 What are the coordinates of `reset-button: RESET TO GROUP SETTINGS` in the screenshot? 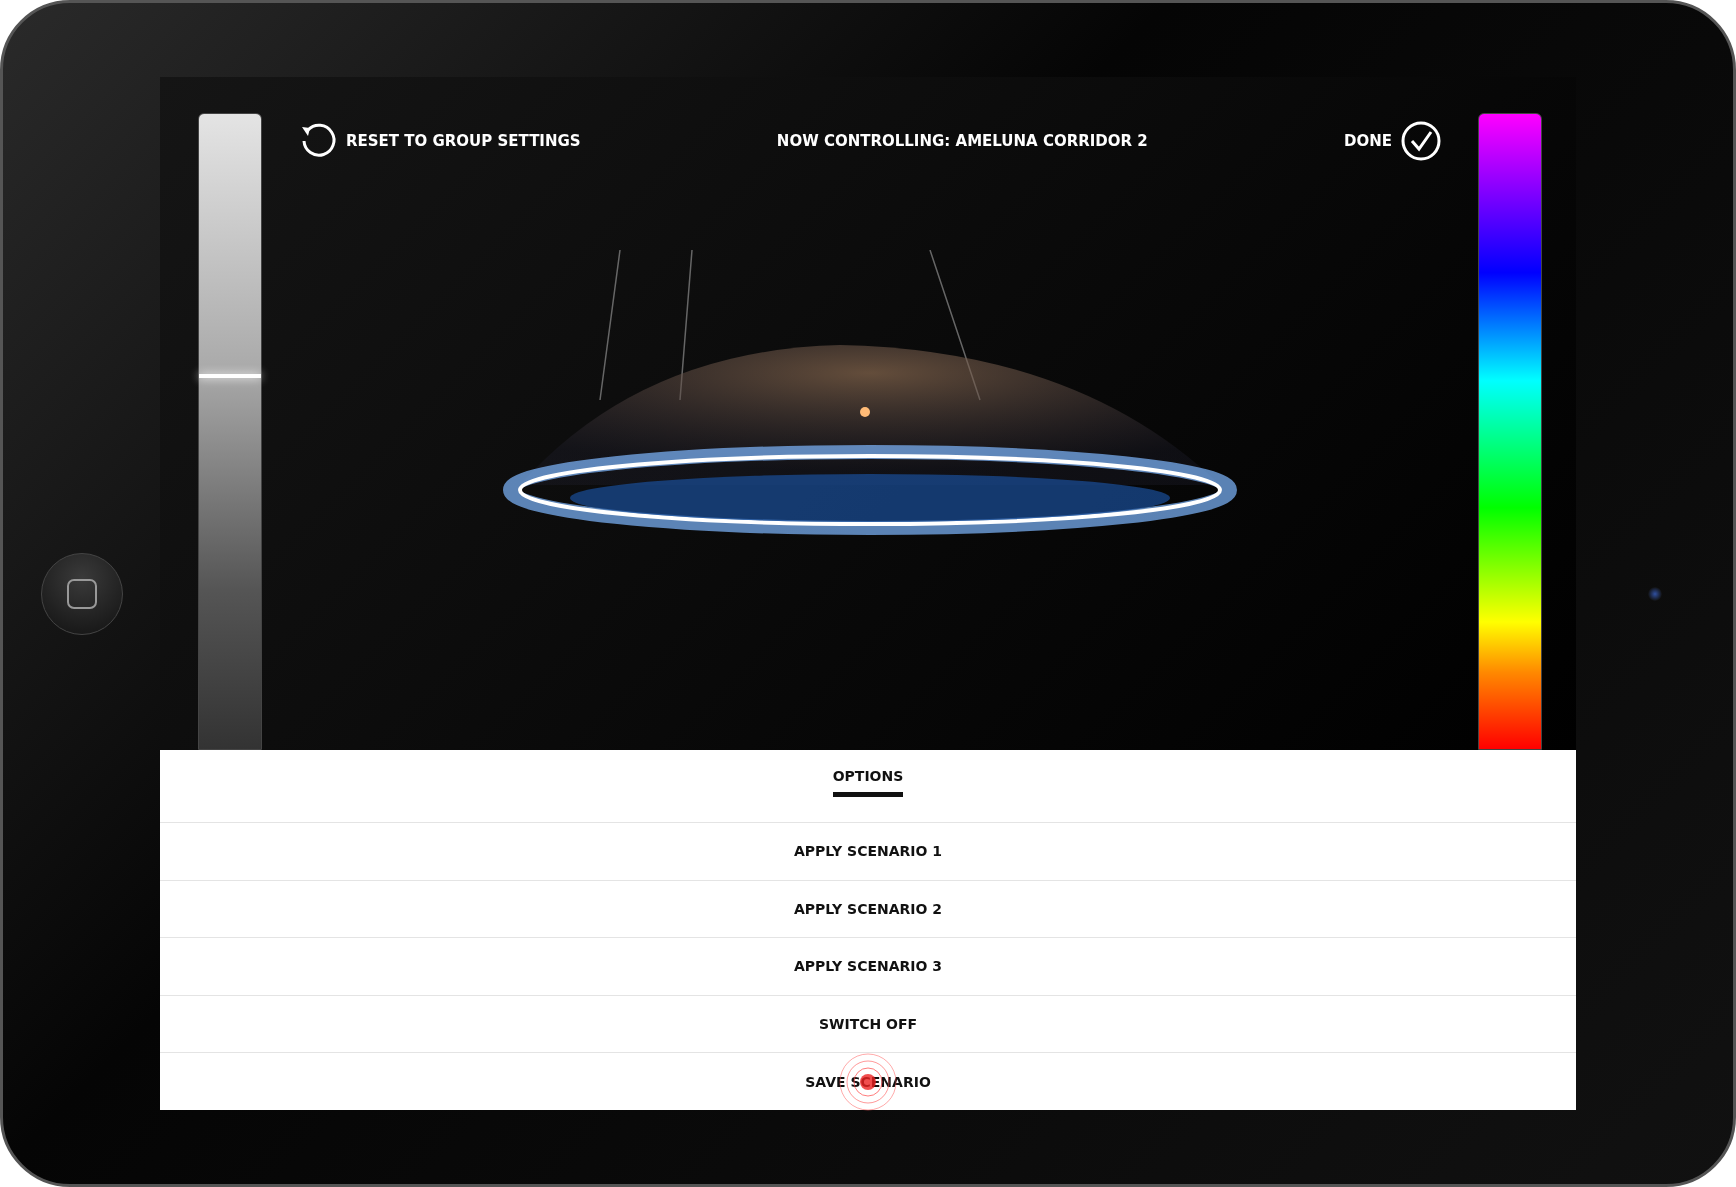 It's located at (439, 141).